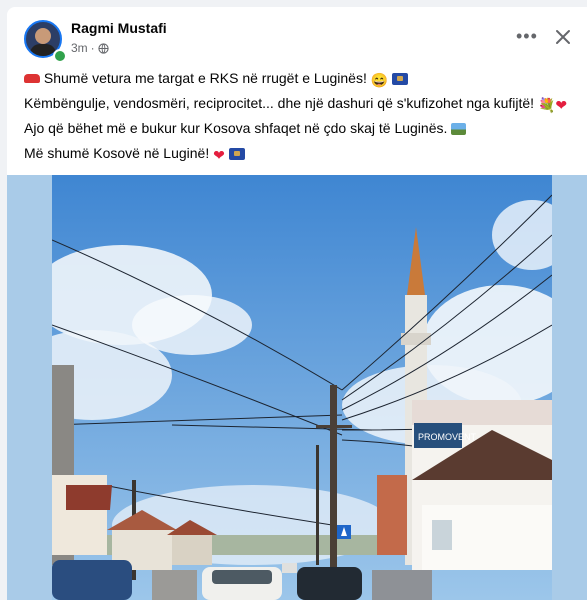 The height and width of the screenshot is (600, 587). What do you see at coordinates (563, 37) in the screenshot?
I see `close-icon` at bounding box center [563, 37].